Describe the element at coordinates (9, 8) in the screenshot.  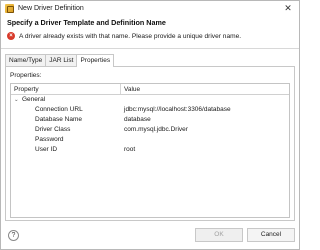
I see `driver-definition-icon` at that location.